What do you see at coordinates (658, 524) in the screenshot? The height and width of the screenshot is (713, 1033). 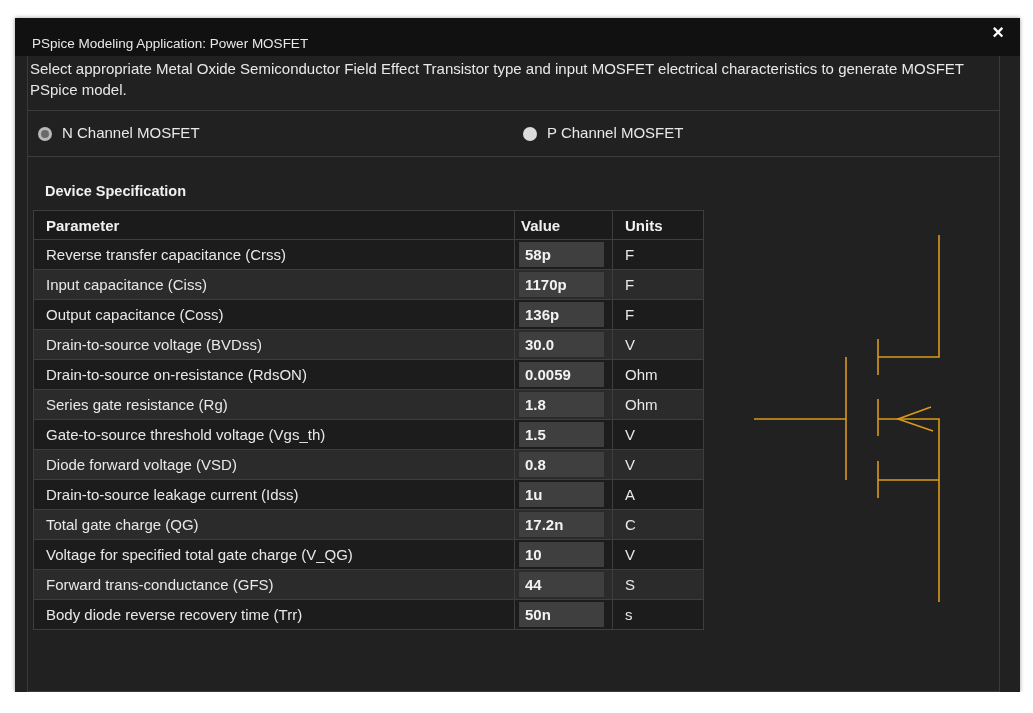 I see `table-cell: C` at bounding box center [658, 524].